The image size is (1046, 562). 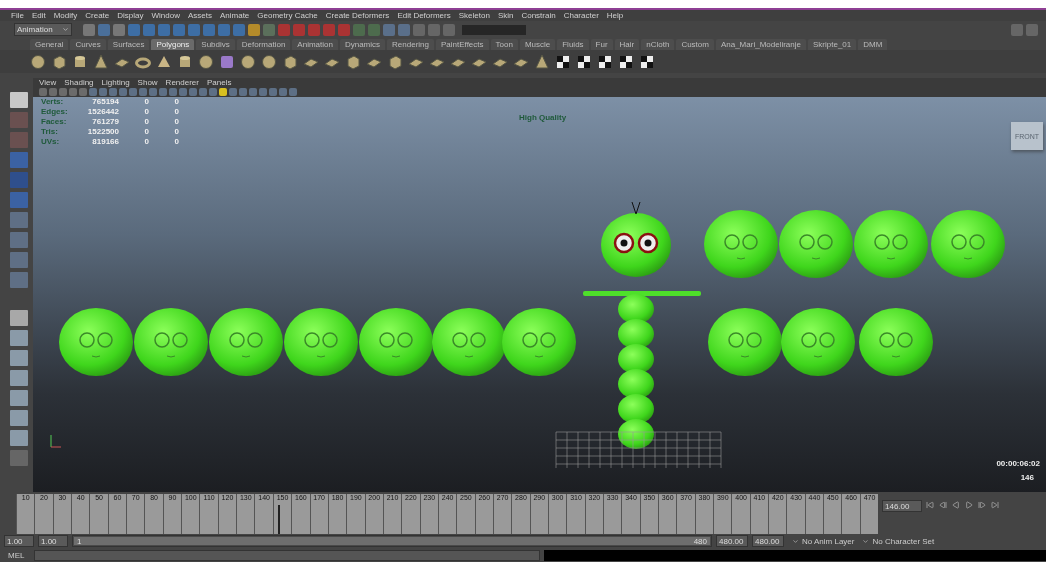 What do you see at coordinates (768, 541) in the screenshot?
I see `end-time-field: 480.00` at bounding box center [768, 541].